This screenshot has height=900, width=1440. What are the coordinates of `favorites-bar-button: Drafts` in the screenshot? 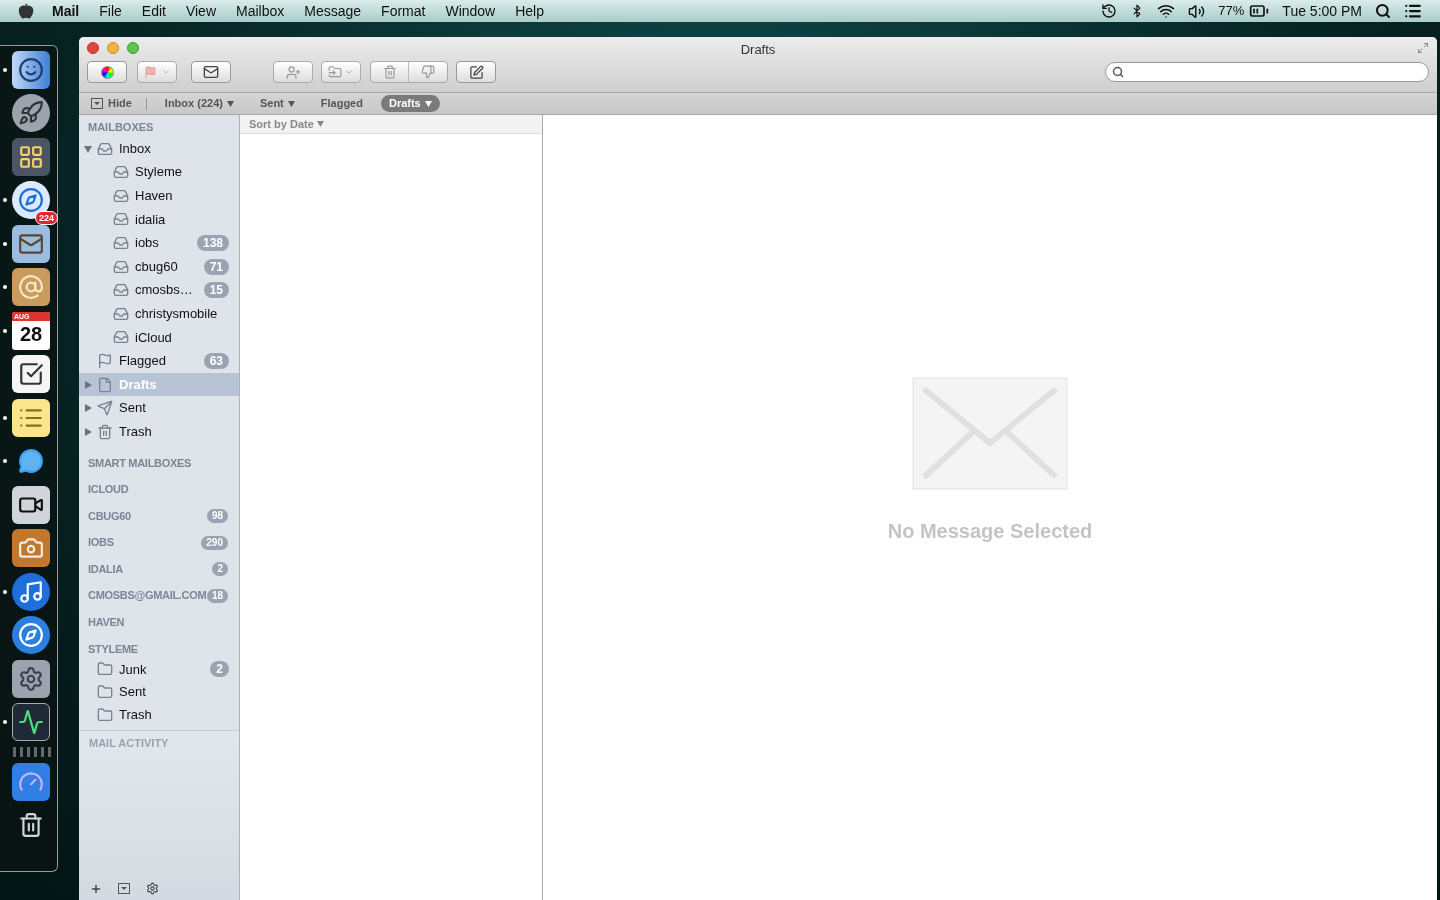 It's located at (410, 103).